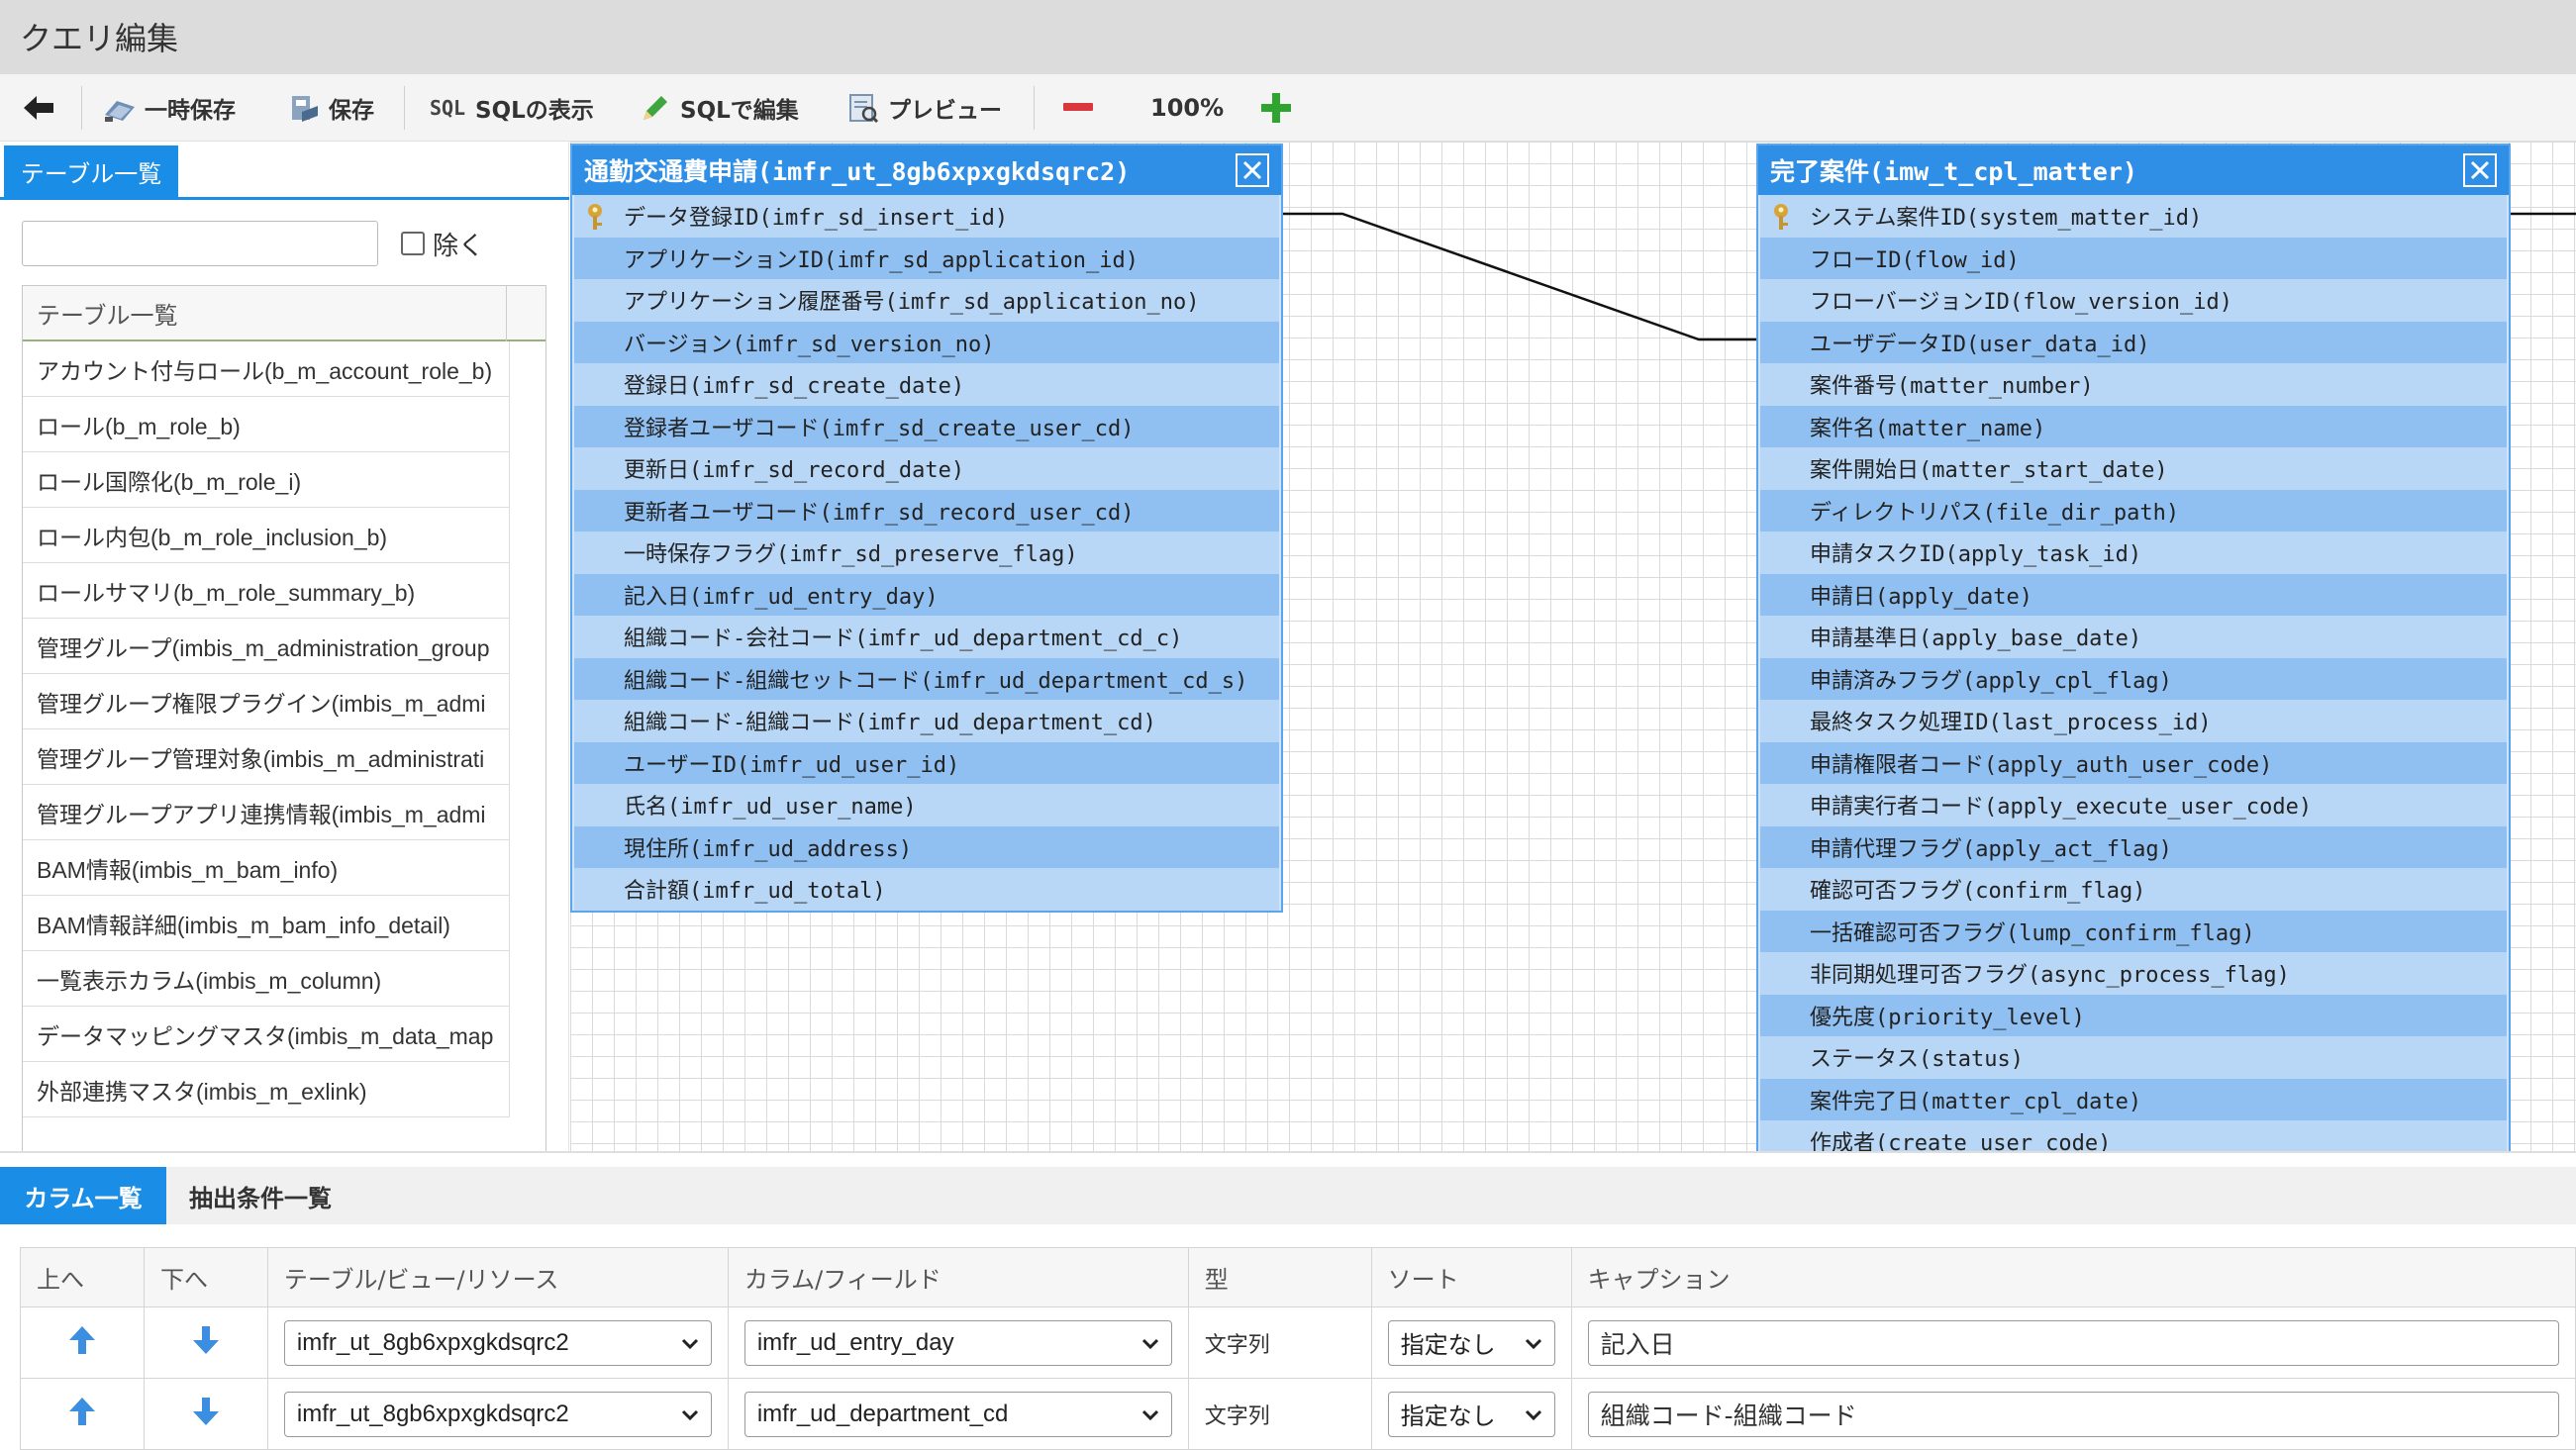 This screenshot has width=2576, height=1450. Describe the element at coordinates (266, 923) in the screenshot. I see `list-item: BAM情報詳細(imbis_m_bam_info_detail)` at that location.